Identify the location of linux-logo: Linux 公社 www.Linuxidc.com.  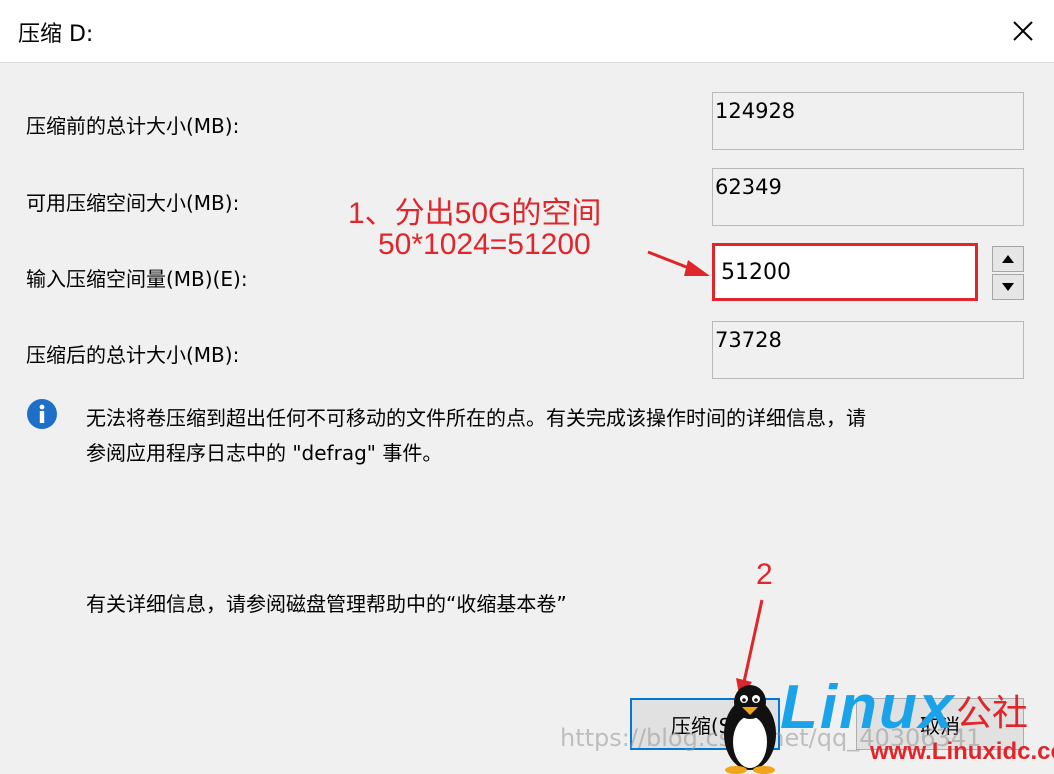
(887, 723).